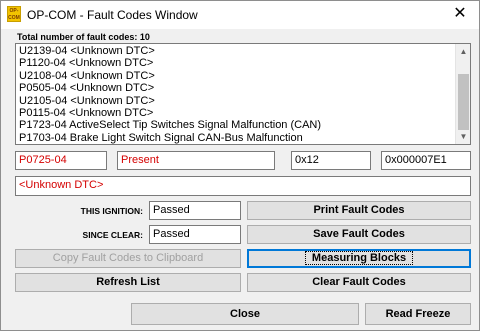 Image resolution: width=480 pixels, height=331 pixels. I want to click on fault-code-field: P0725-04, so click(61, 160).